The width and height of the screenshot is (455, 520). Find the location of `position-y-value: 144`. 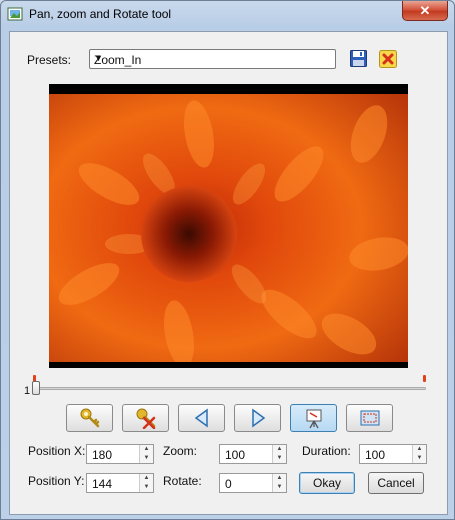

position-y-value: 144 is located at coordinates (102, 484).